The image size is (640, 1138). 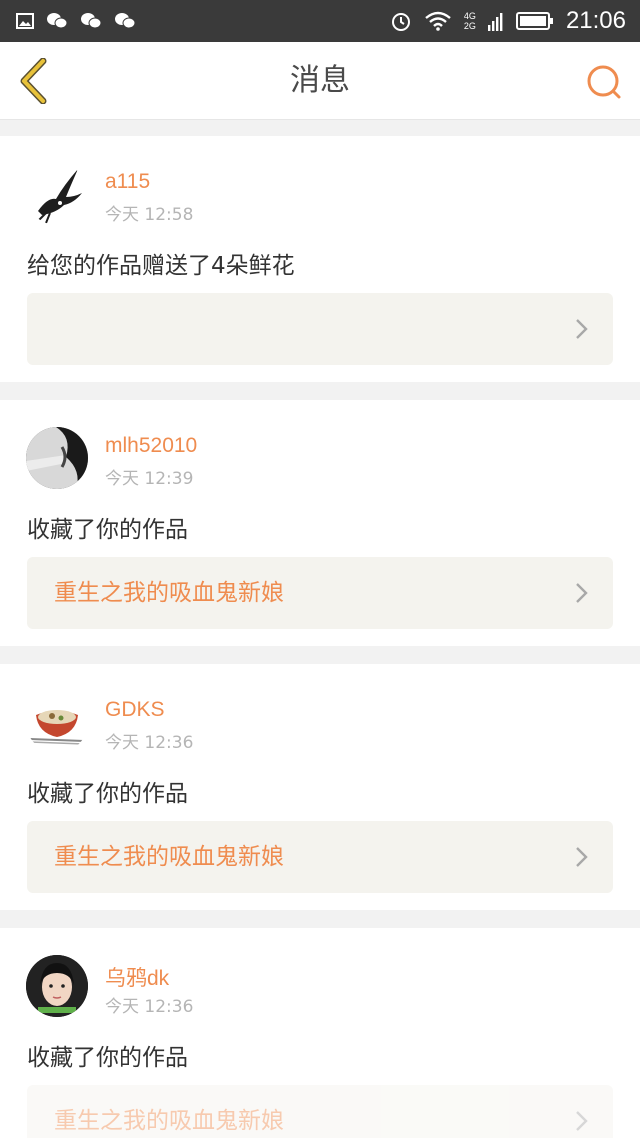 I want to click on username: a115, so click(x=127, y=182).